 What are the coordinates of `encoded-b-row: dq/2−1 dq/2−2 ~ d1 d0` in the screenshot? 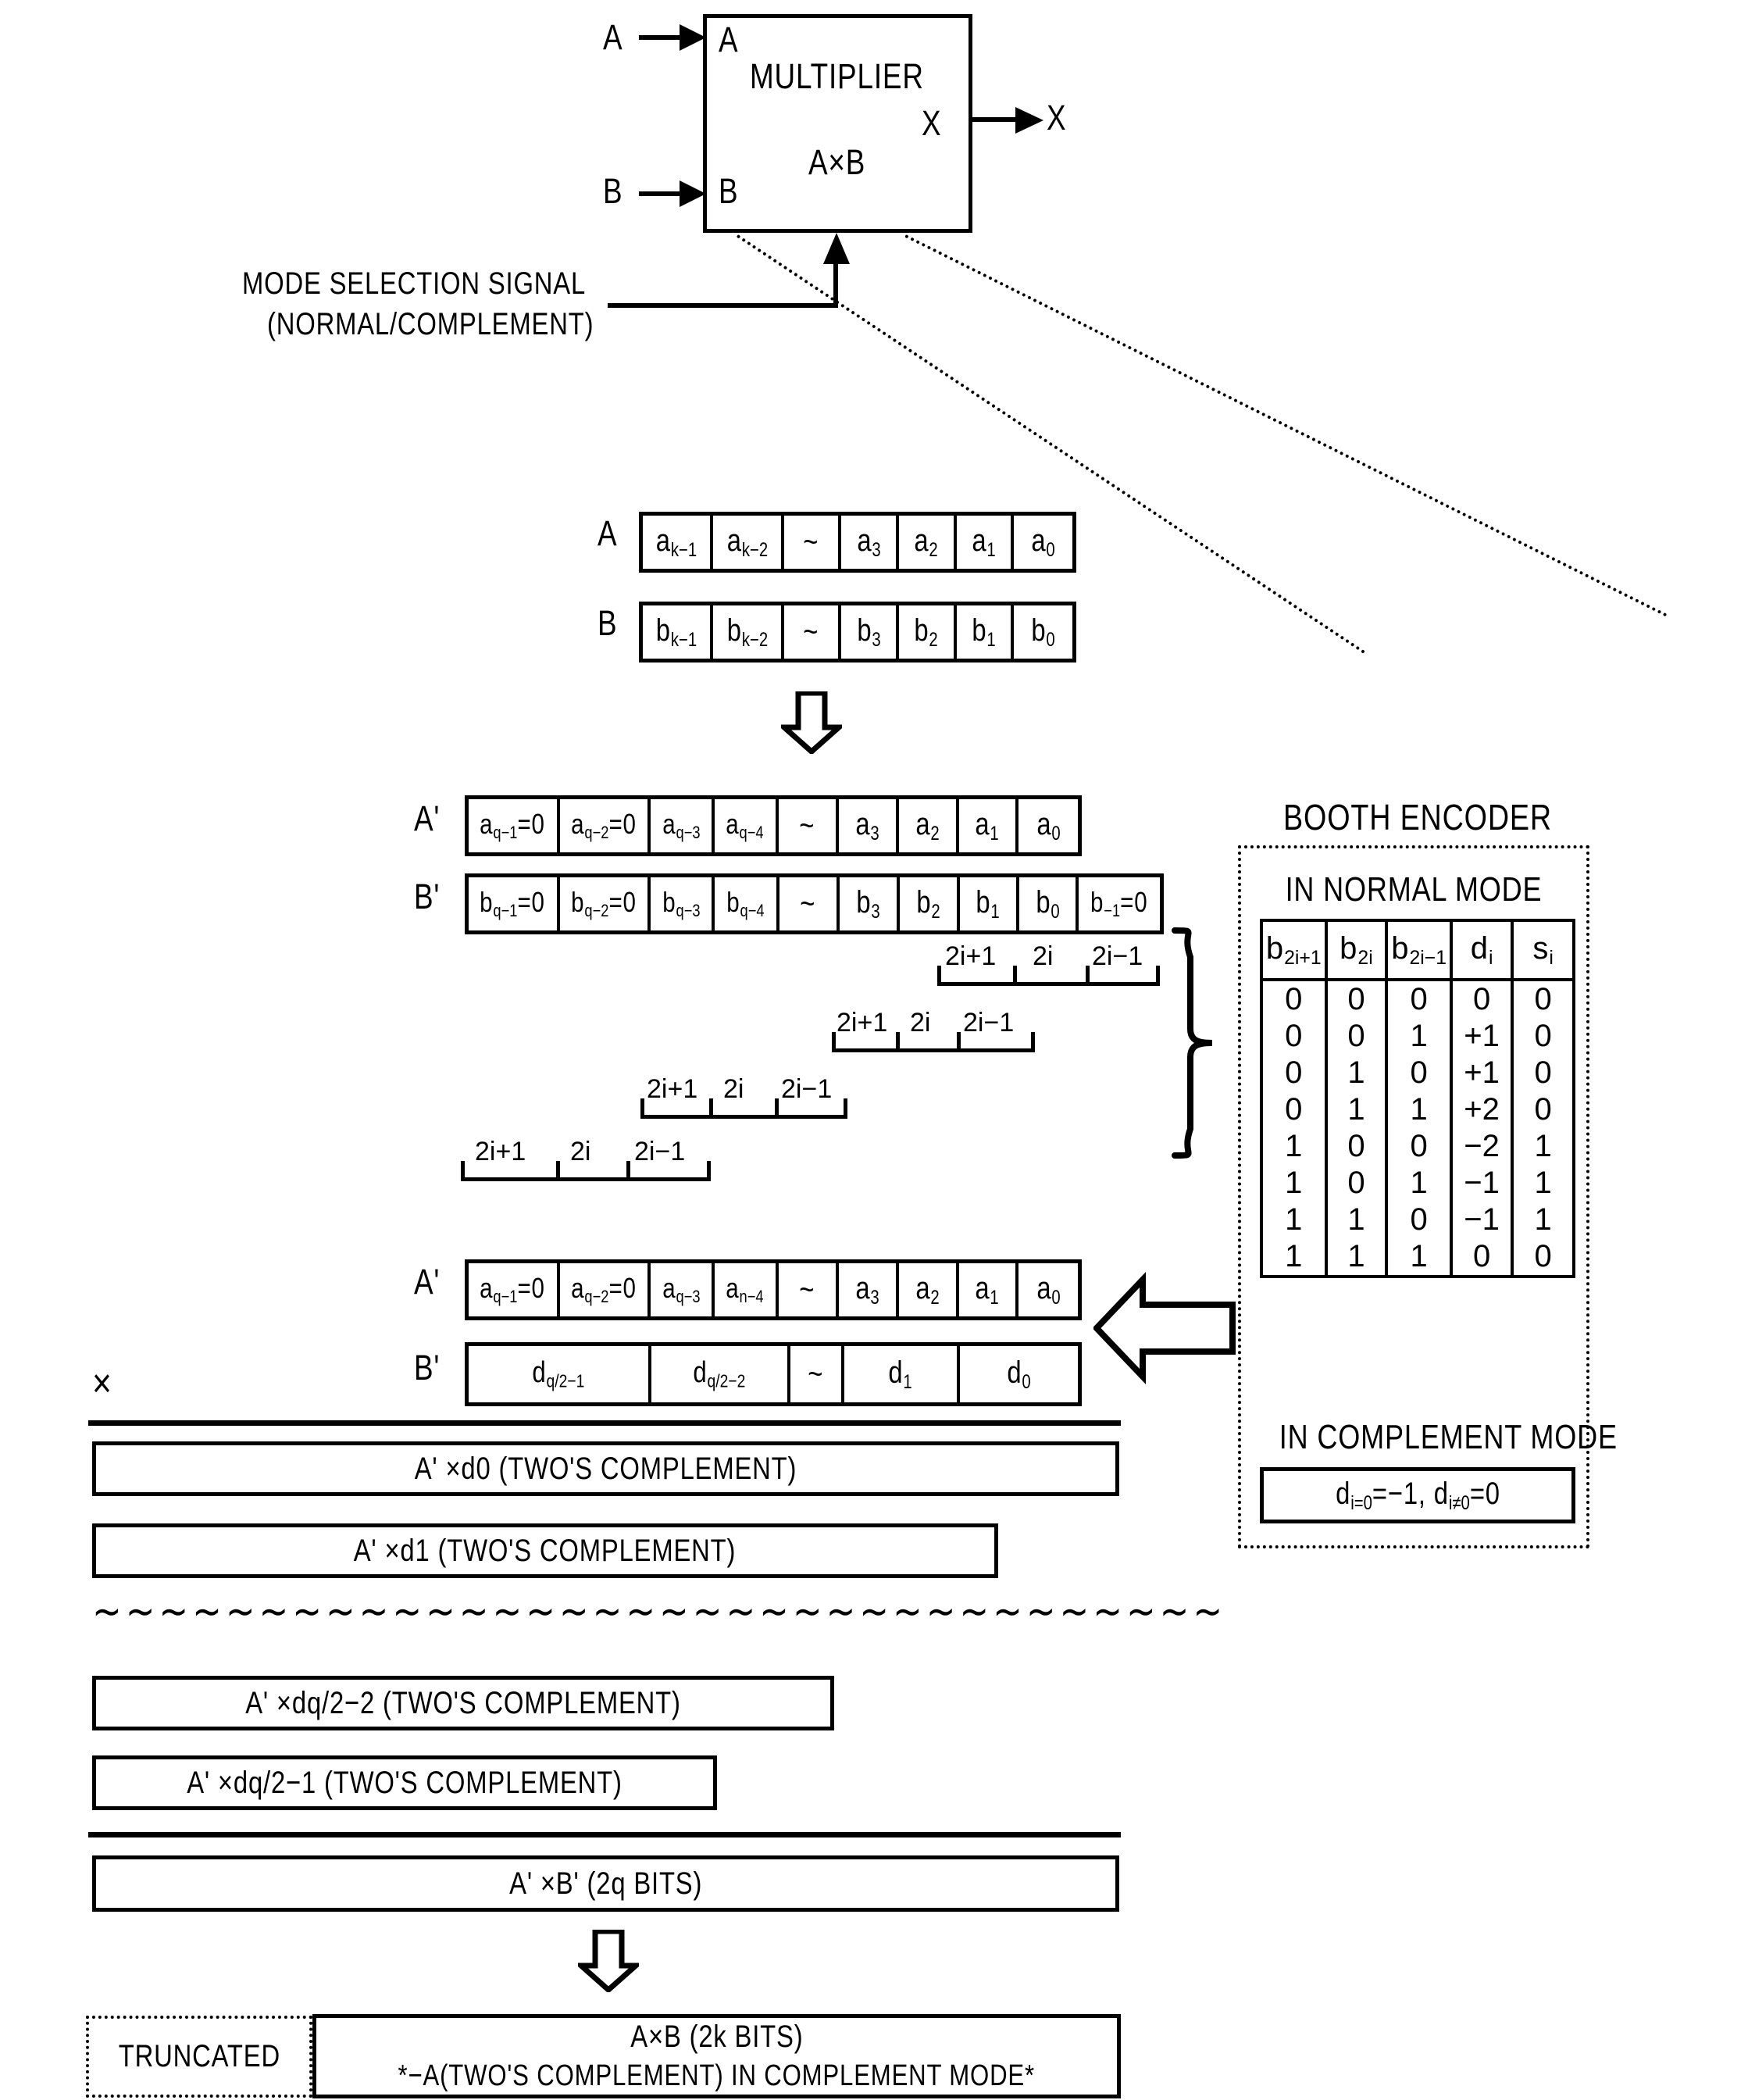 It's located at (773, 1374).